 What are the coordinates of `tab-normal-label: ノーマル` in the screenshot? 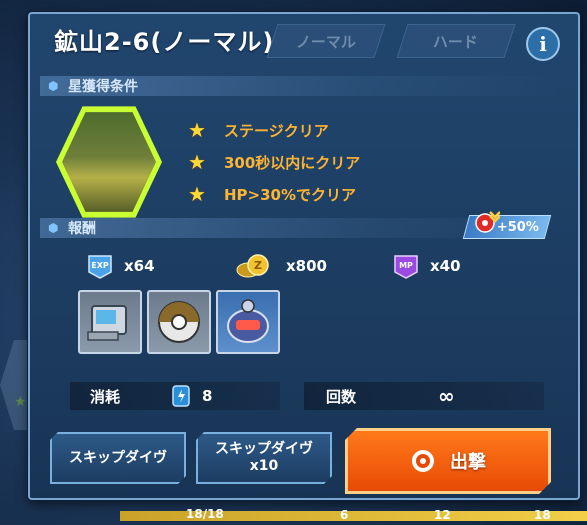 It's located at (325, 41).